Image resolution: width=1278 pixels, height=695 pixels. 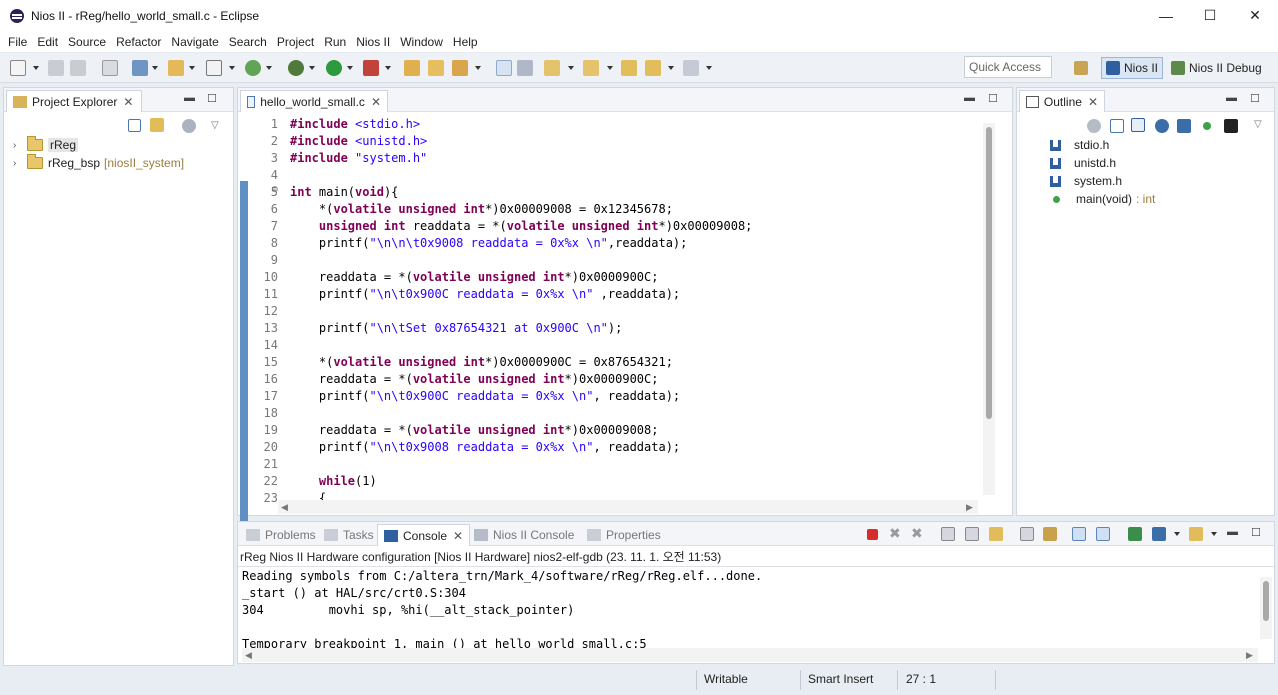 What do you see at coordinates (503, 158) in the screenshot?
I see `code-line: 3 #include "system.h"` at bounding box center [503, 158].